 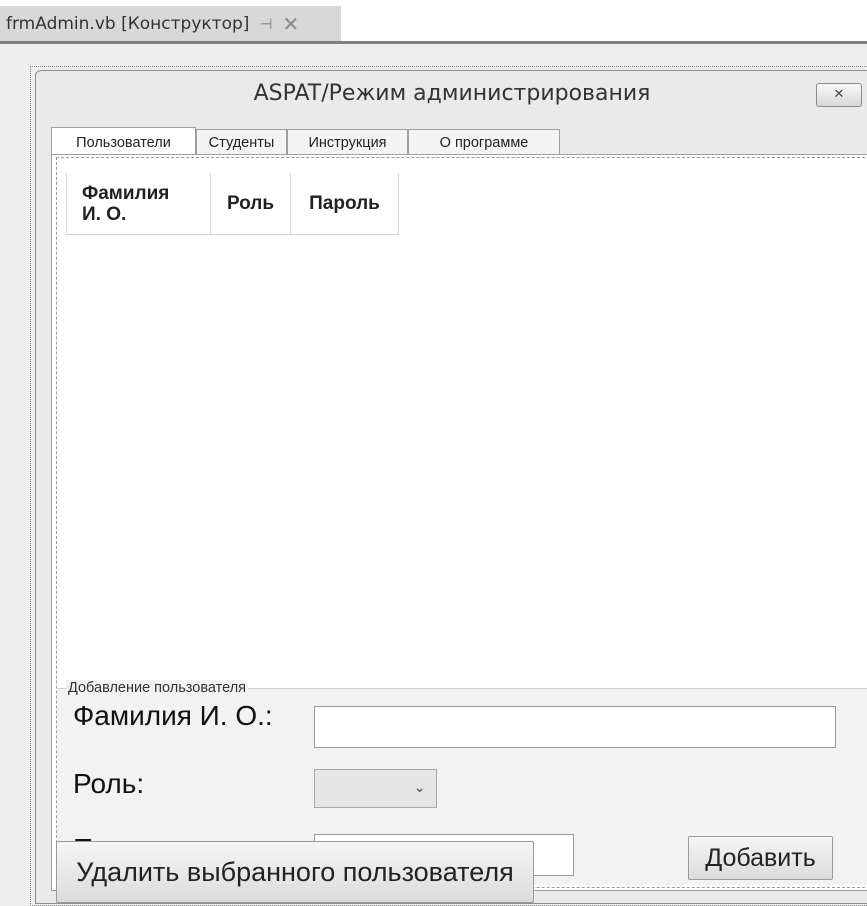 I want to click on column-header-role-label: Роль, so click(x=250, y=203).